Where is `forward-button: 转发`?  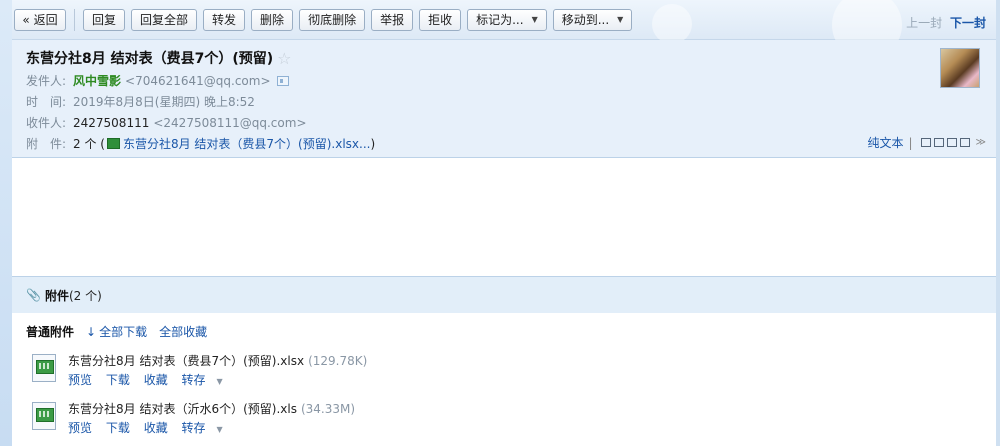 forward-button: 转发 is located at coordinates (224, 19).